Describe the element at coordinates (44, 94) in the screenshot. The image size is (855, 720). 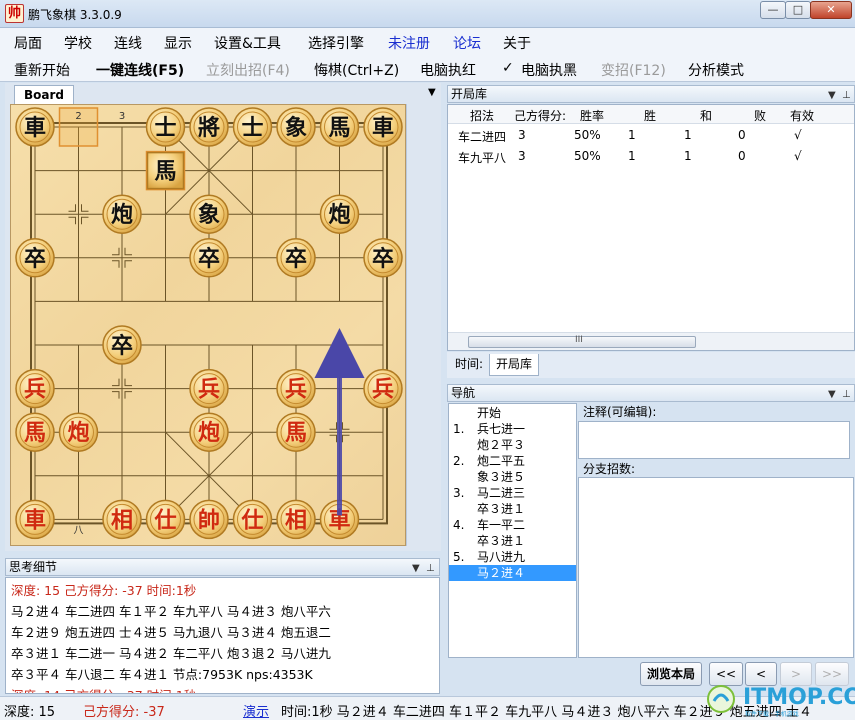
I see `tab-board: Board` at that location.